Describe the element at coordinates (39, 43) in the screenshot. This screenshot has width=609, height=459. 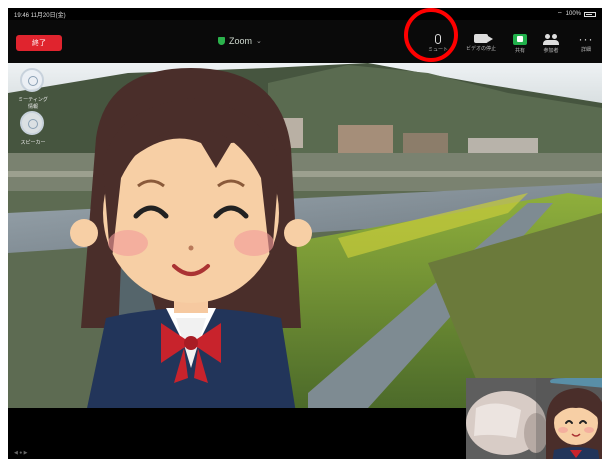
I see `leave-meeting-button: 終了` at that location.